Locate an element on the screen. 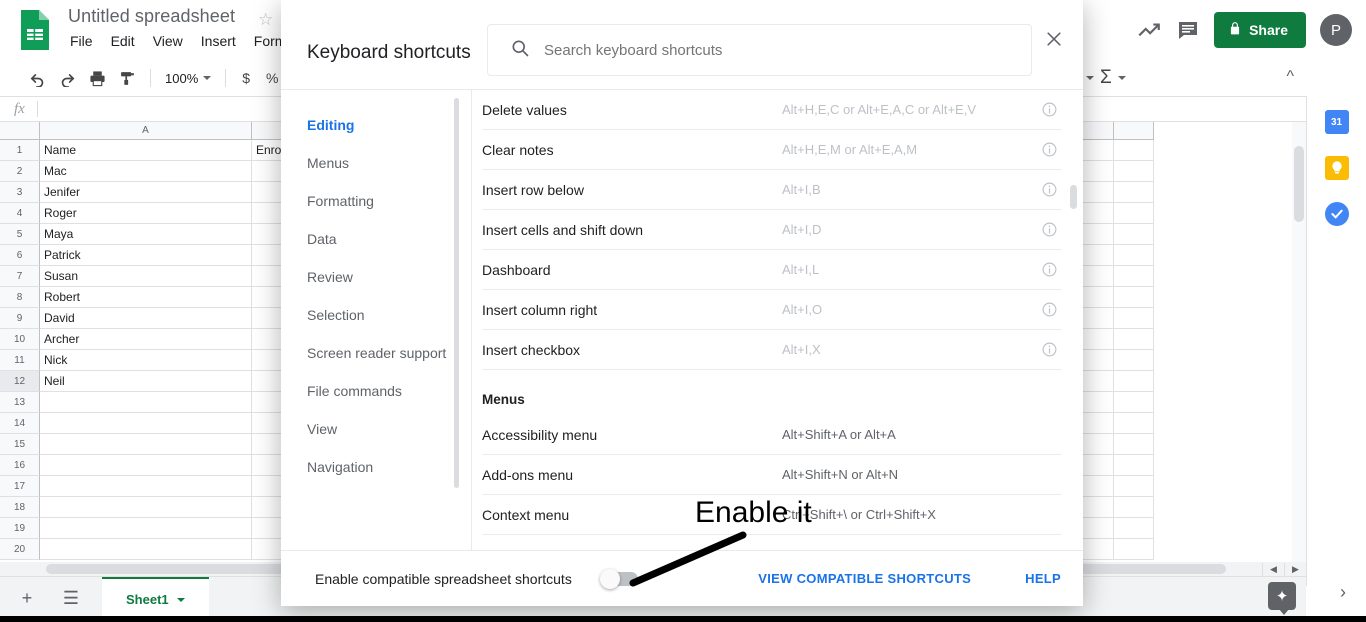 The width and height of the screenshot is (1366, 622). currency-format-button: $ is located at coordinates (246, 78).